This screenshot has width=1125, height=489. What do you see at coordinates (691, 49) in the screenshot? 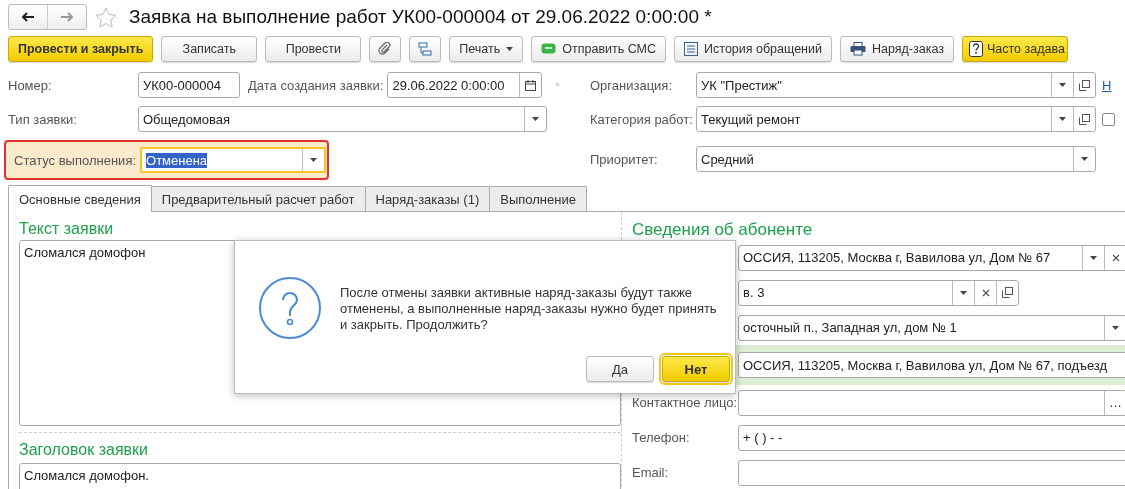
I see `list-icon` at bounding box center [691, 49].